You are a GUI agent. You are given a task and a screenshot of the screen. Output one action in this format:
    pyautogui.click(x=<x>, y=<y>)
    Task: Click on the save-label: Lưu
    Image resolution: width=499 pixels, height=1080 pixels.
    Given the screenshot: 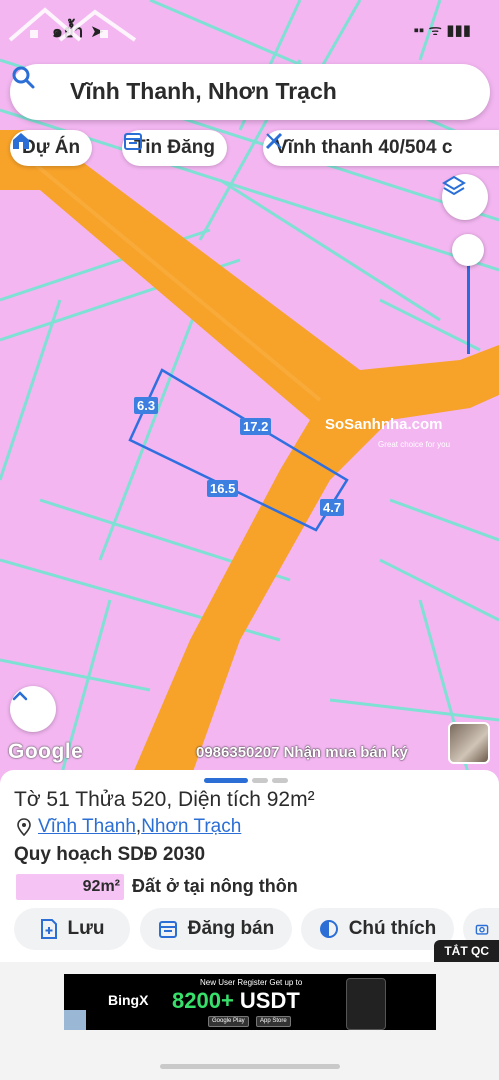 What is the action you would take?
    pyautogui.click(x=86, y=928)
    